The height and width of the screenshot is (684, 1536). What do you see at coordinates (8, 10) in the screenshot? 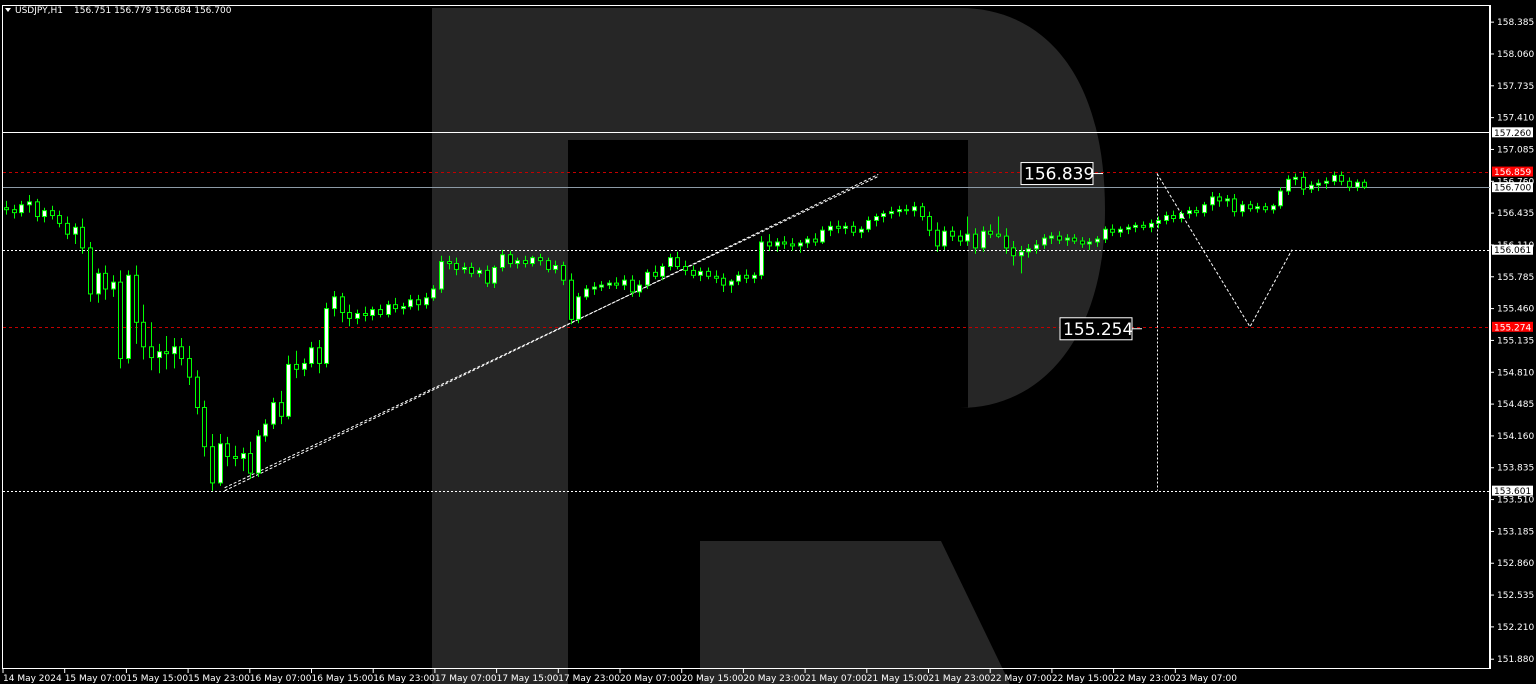
I see `dropdown-triangle-icon` at bounding box center [8, 10].